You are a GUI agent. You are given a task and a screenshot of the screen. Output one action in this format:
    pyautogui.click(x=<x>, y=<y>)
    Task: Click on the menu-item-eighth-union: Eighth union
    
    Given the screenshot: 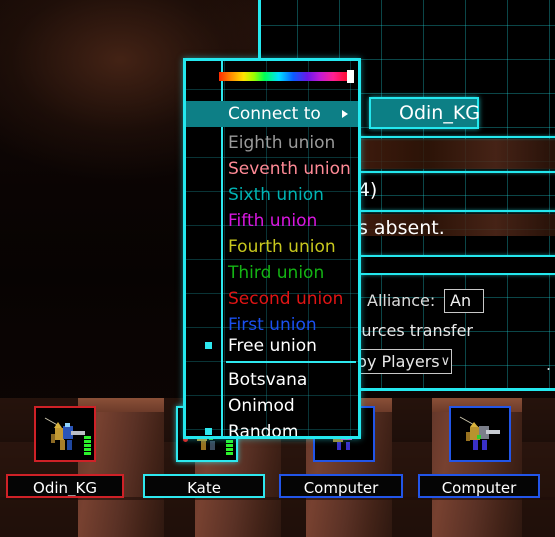 What is the action you would take?
    pyautogui.click(x=272, y=143)
    